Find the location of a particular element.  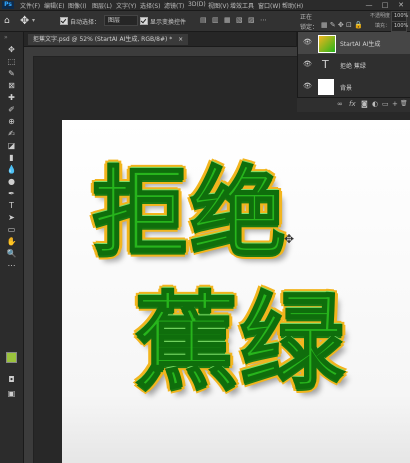

history-brush-tool-icon: ✍ is located at coordinates (11, 133).